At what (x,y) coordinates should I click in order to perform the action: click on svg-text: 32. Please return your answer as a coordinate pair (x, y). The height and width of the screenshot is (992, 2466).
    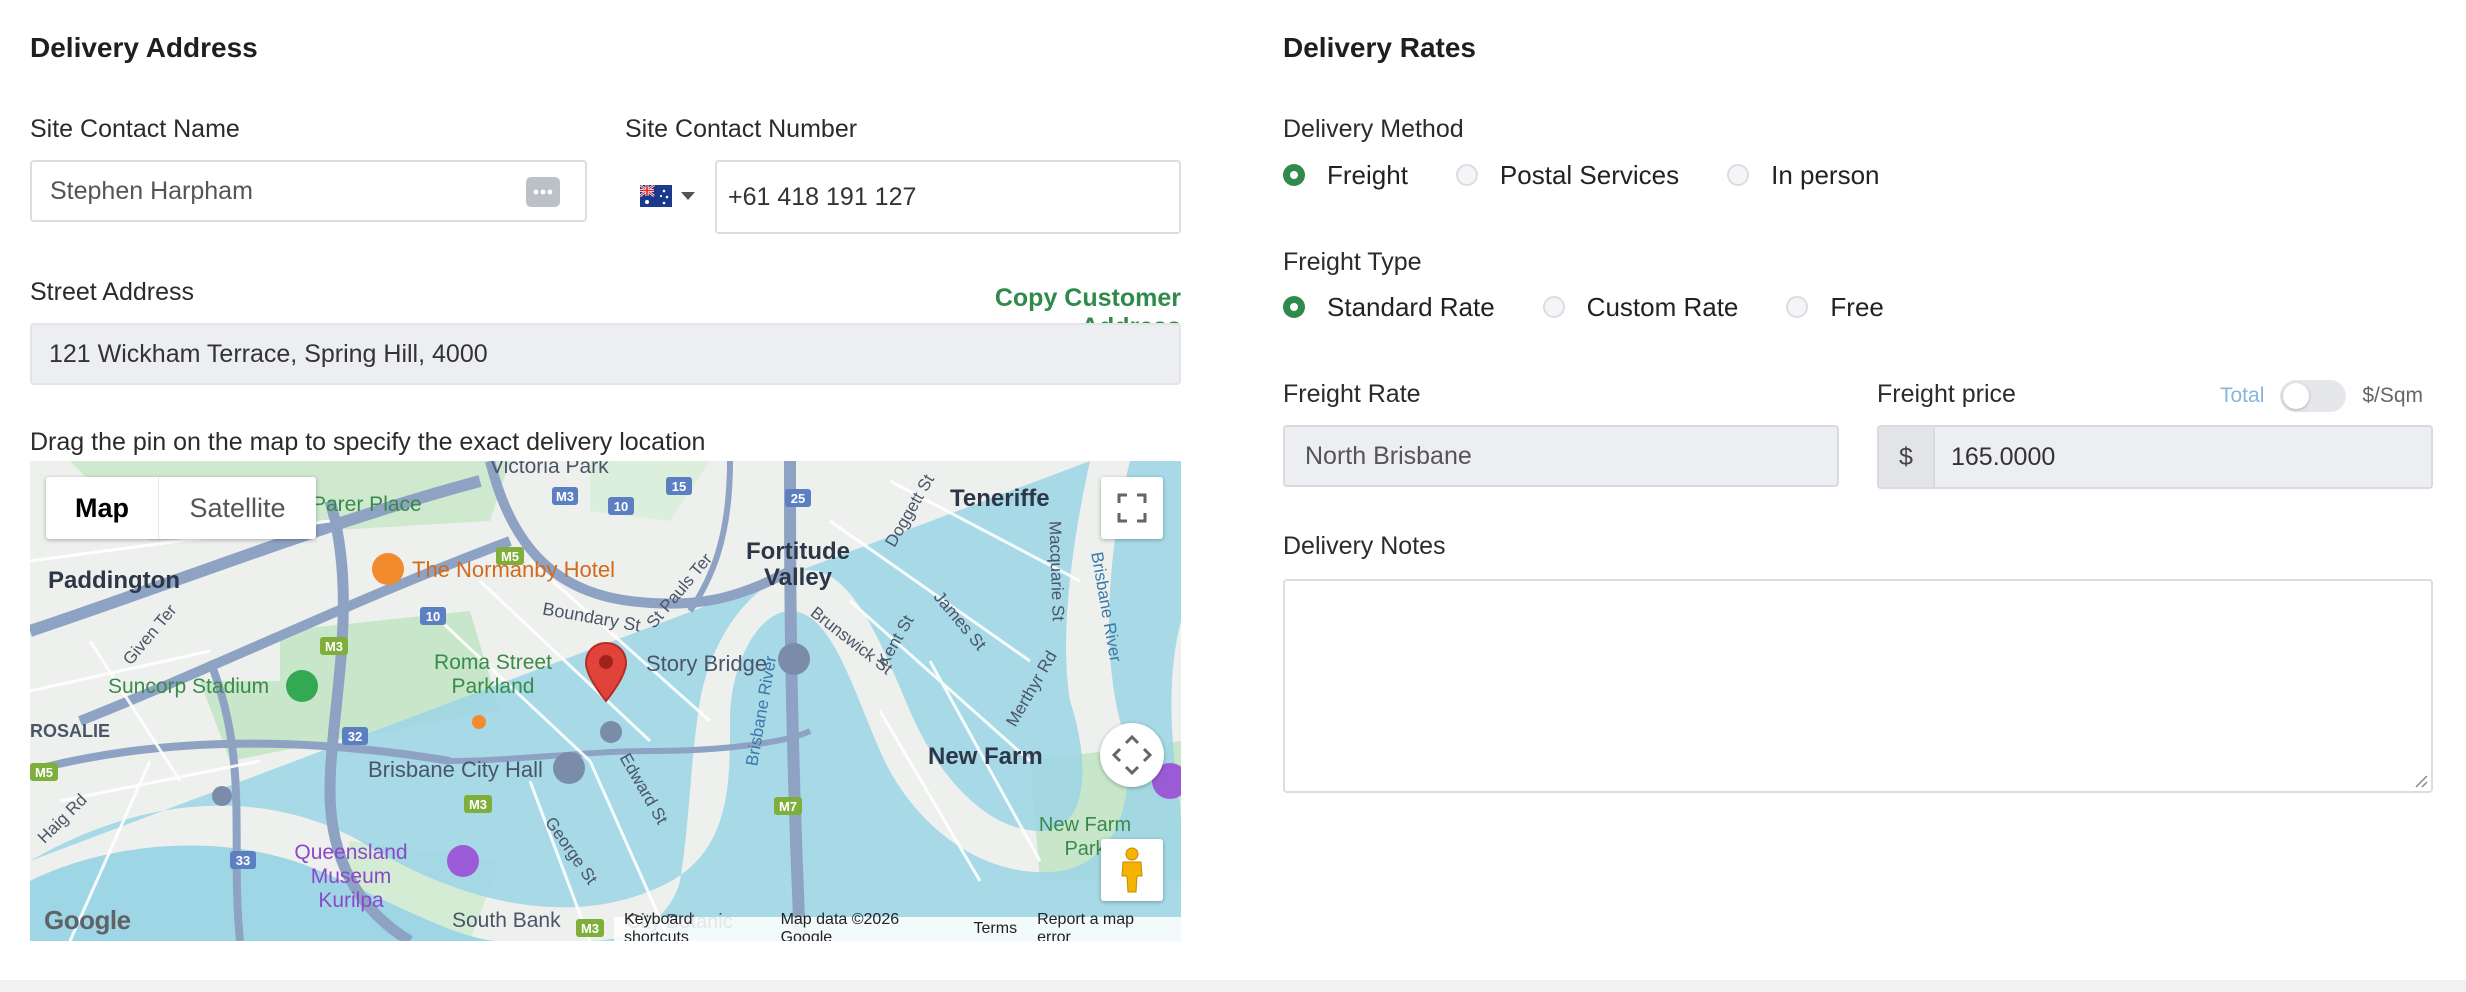
    Looking at the image, I should click on (355, 736).